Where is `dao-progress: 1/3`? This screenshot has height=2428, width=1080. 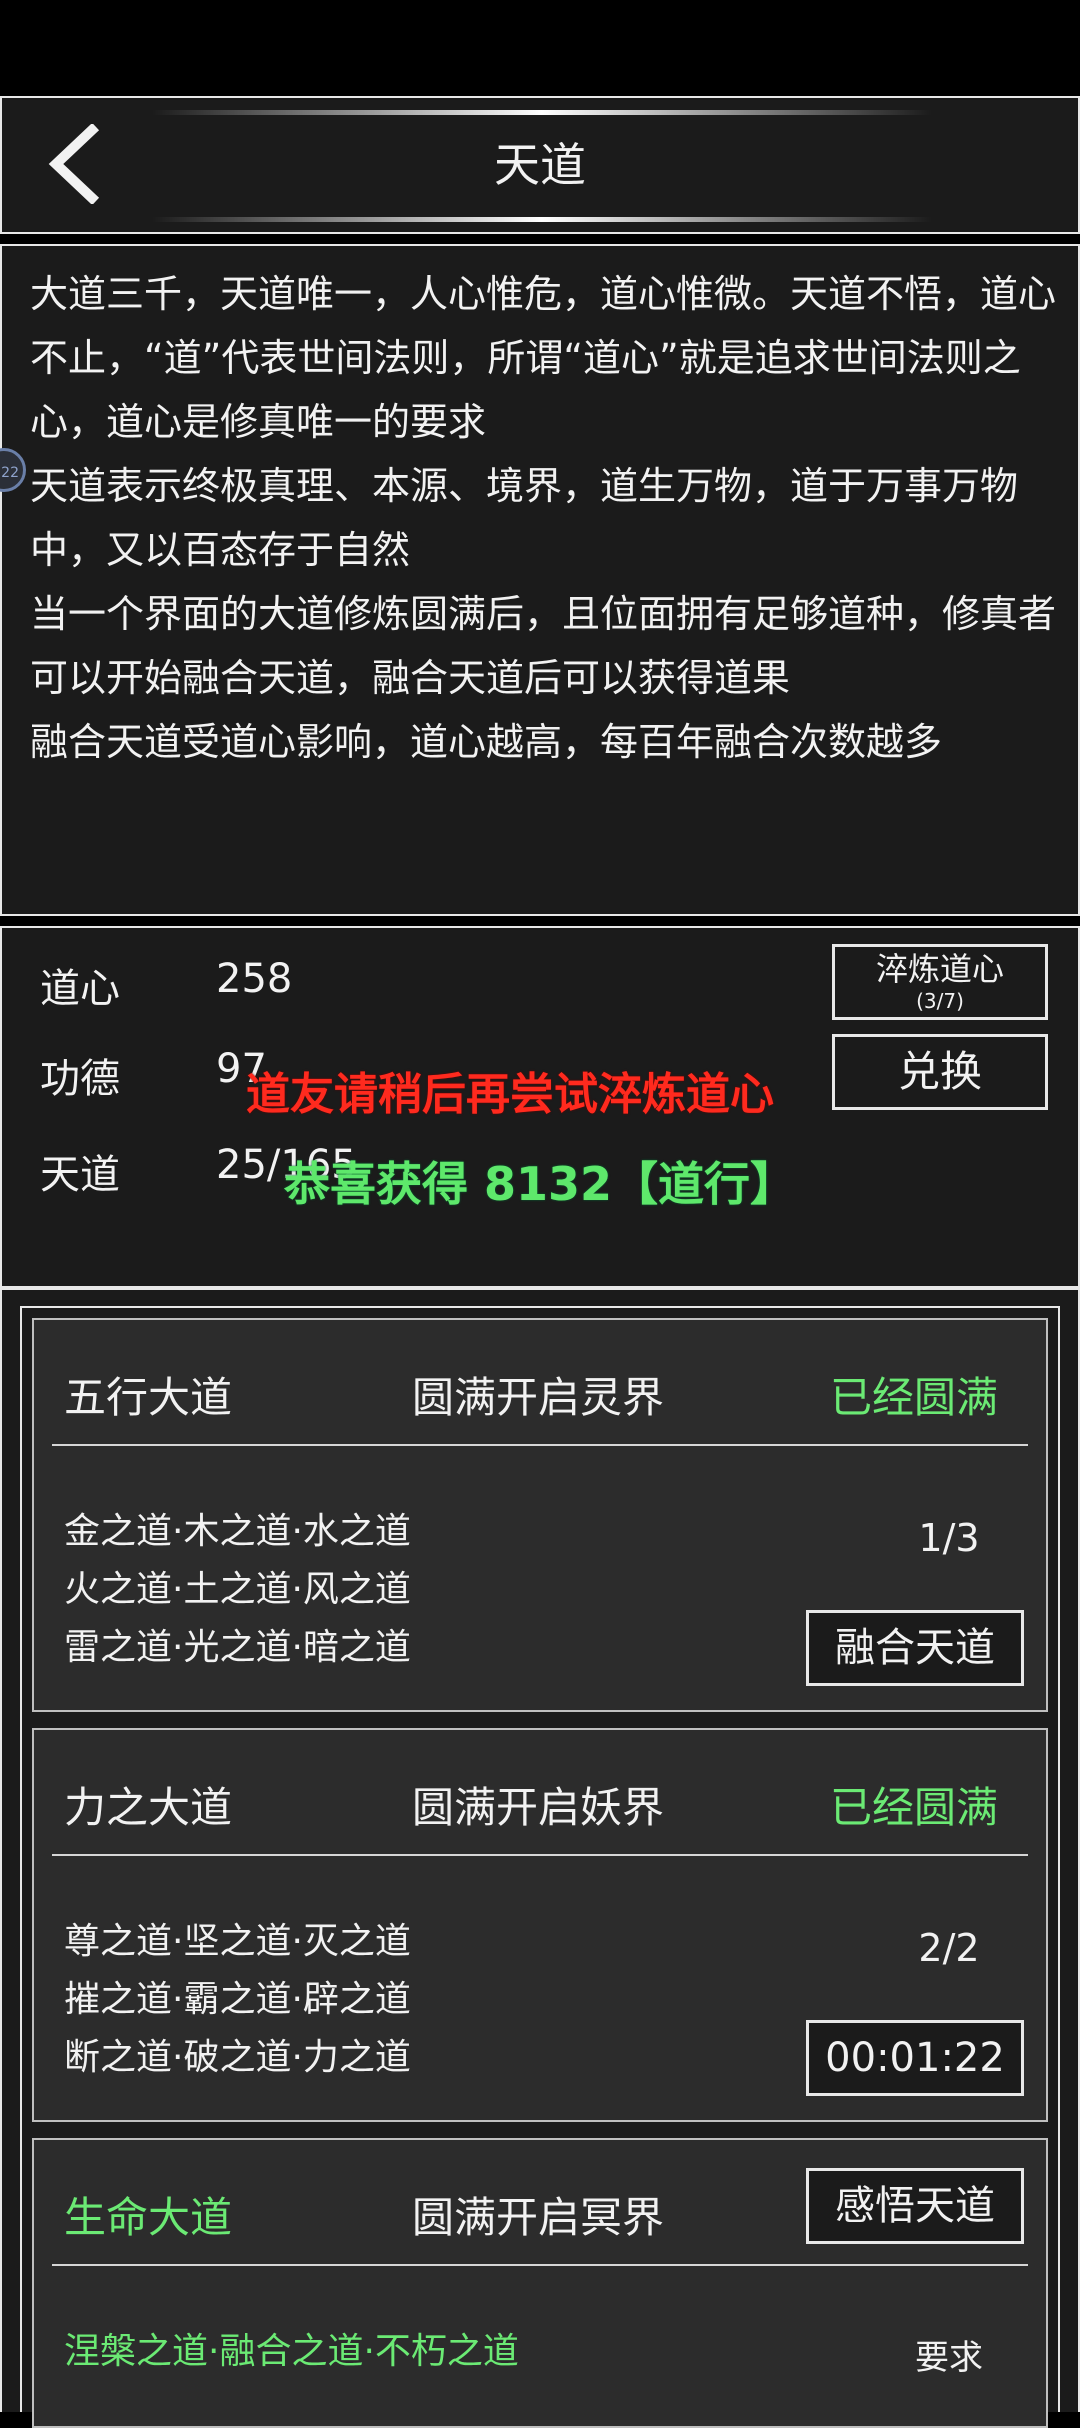
dao-progress: 1/3 is located at coordinates (949, 1538).